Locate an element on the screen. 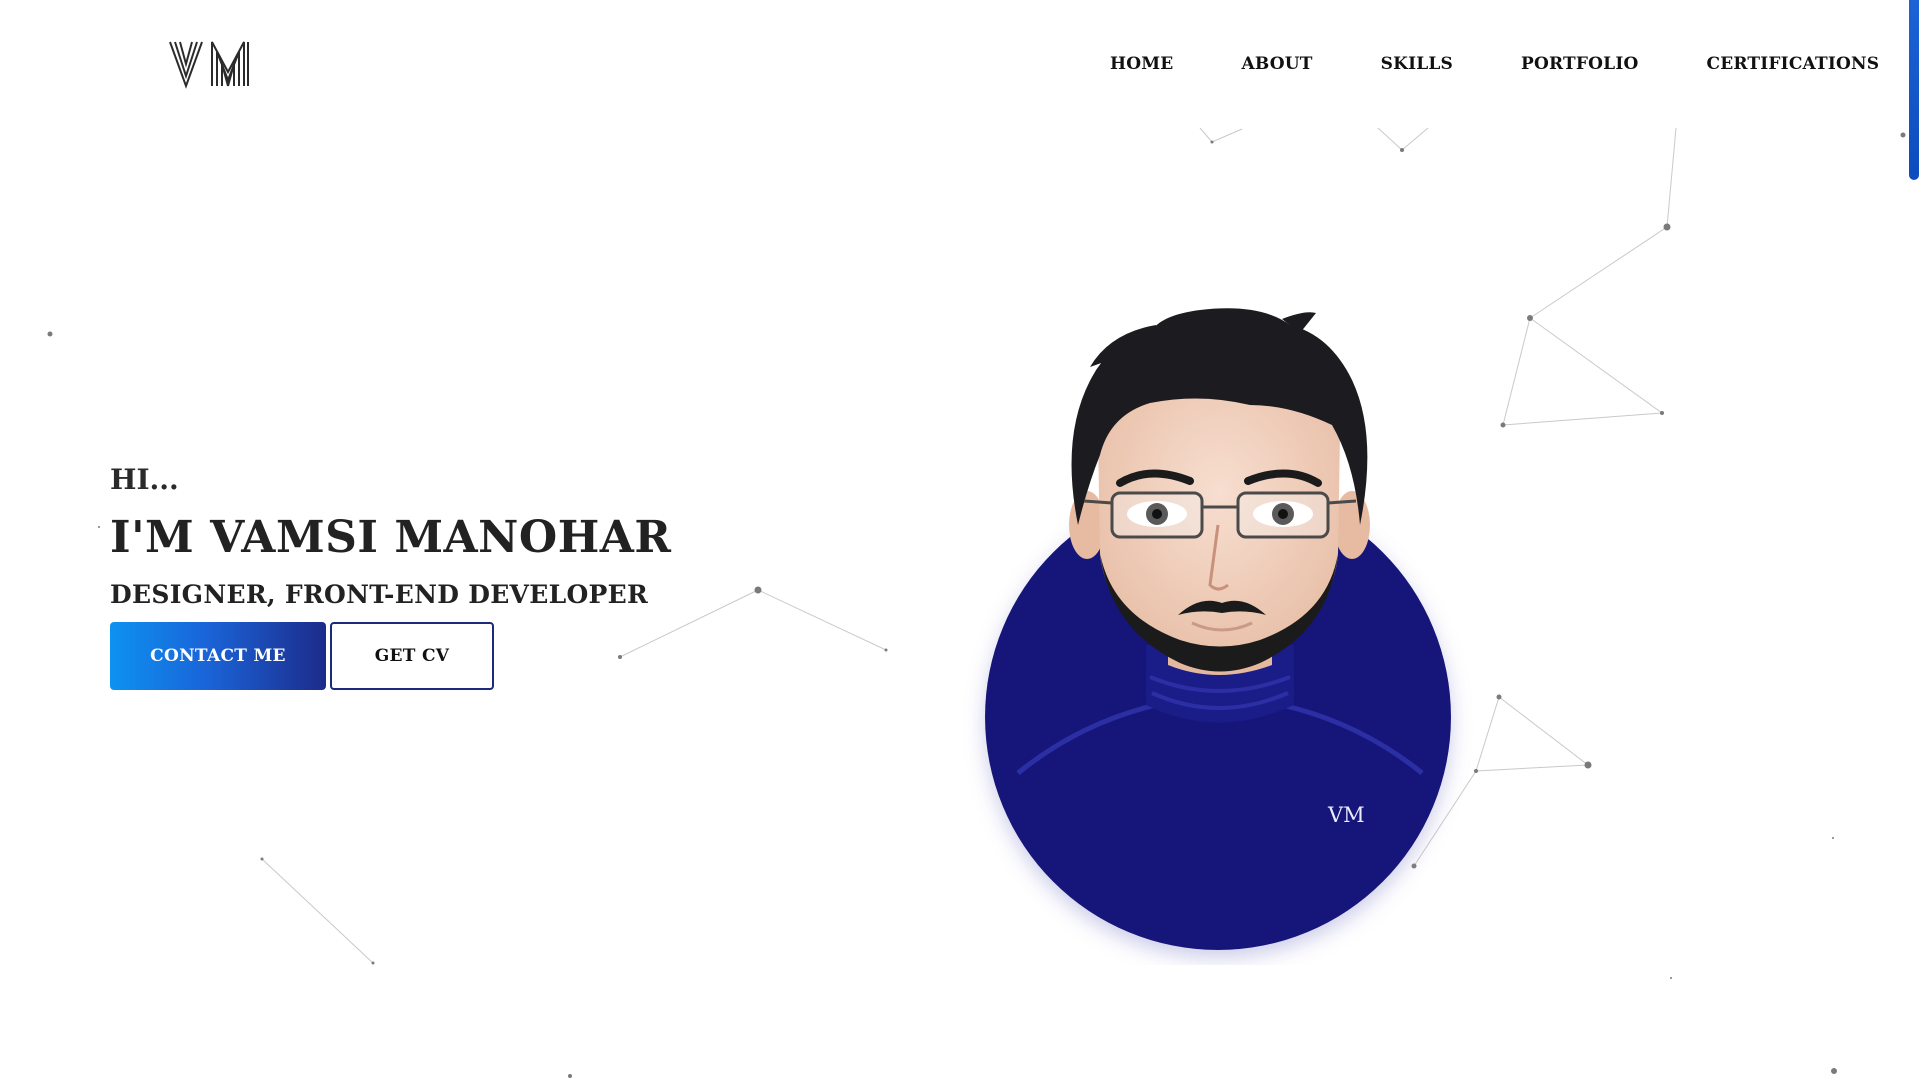 The image size is (1920, 1080). hero-buttons: CONTACT ME GET CV is located at coordinates (391, 656).